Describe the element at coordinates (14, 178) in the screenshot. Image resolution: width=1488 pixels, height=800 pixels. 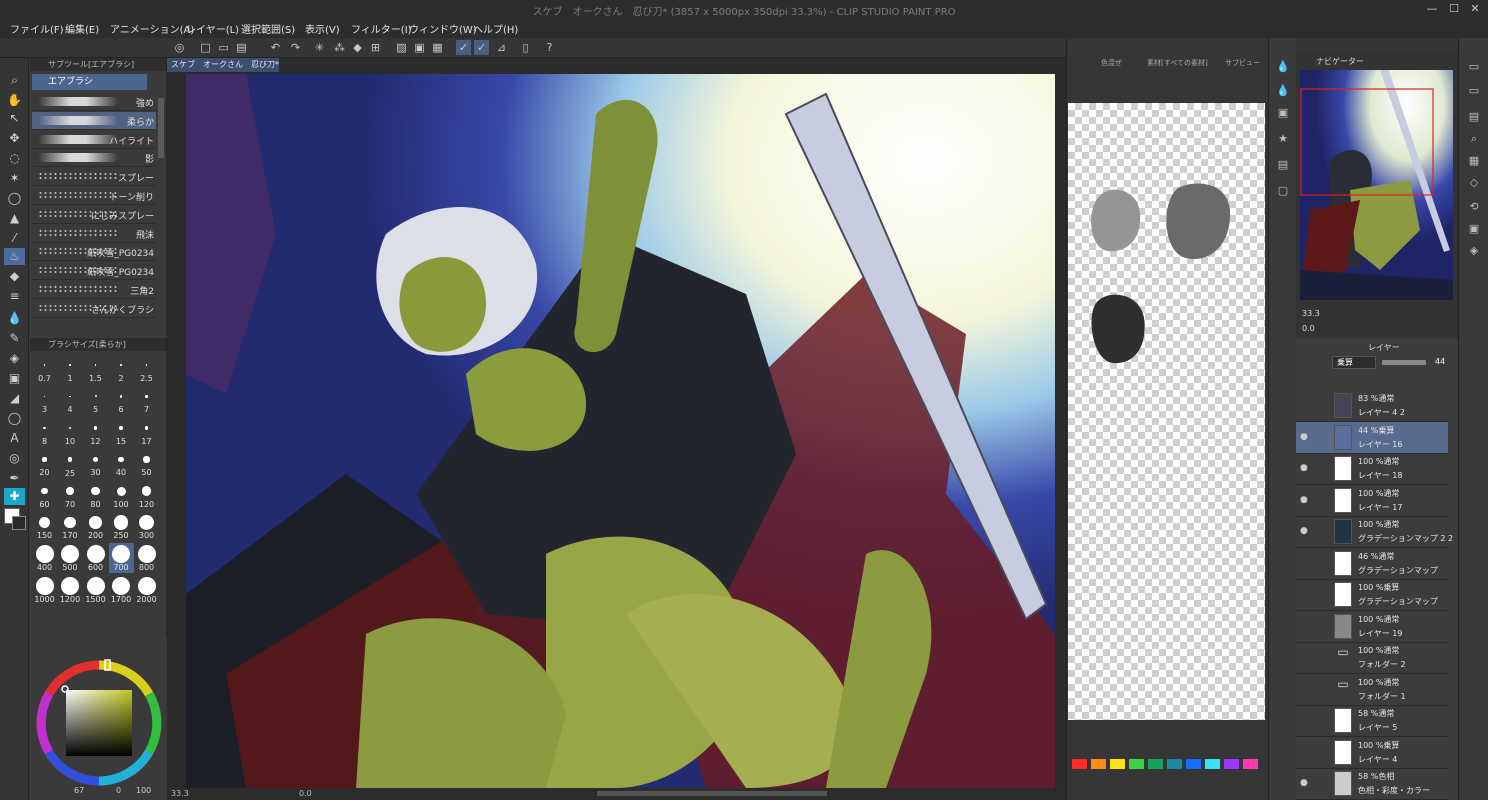
I see `magic-wand-icon: ✶` at that location.